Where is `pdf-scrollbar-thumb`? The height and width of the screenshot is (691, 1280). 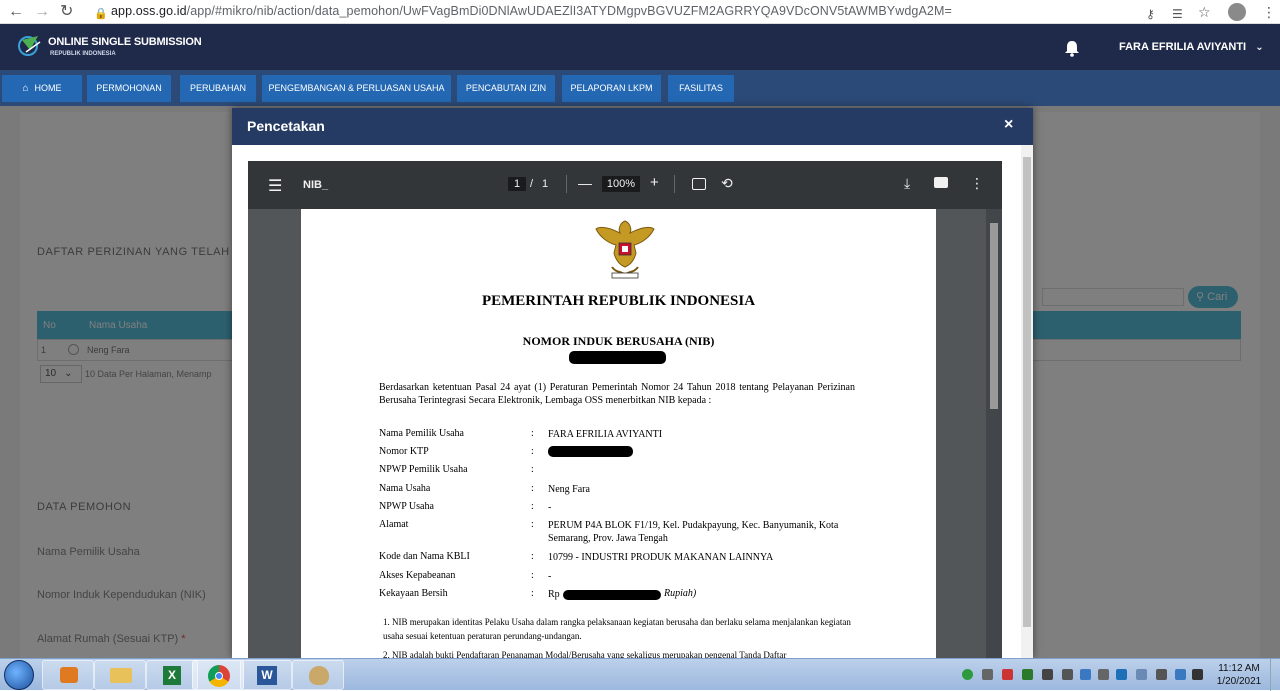 pdf-scrollbar-thumb is located at coordinates (994, 316).